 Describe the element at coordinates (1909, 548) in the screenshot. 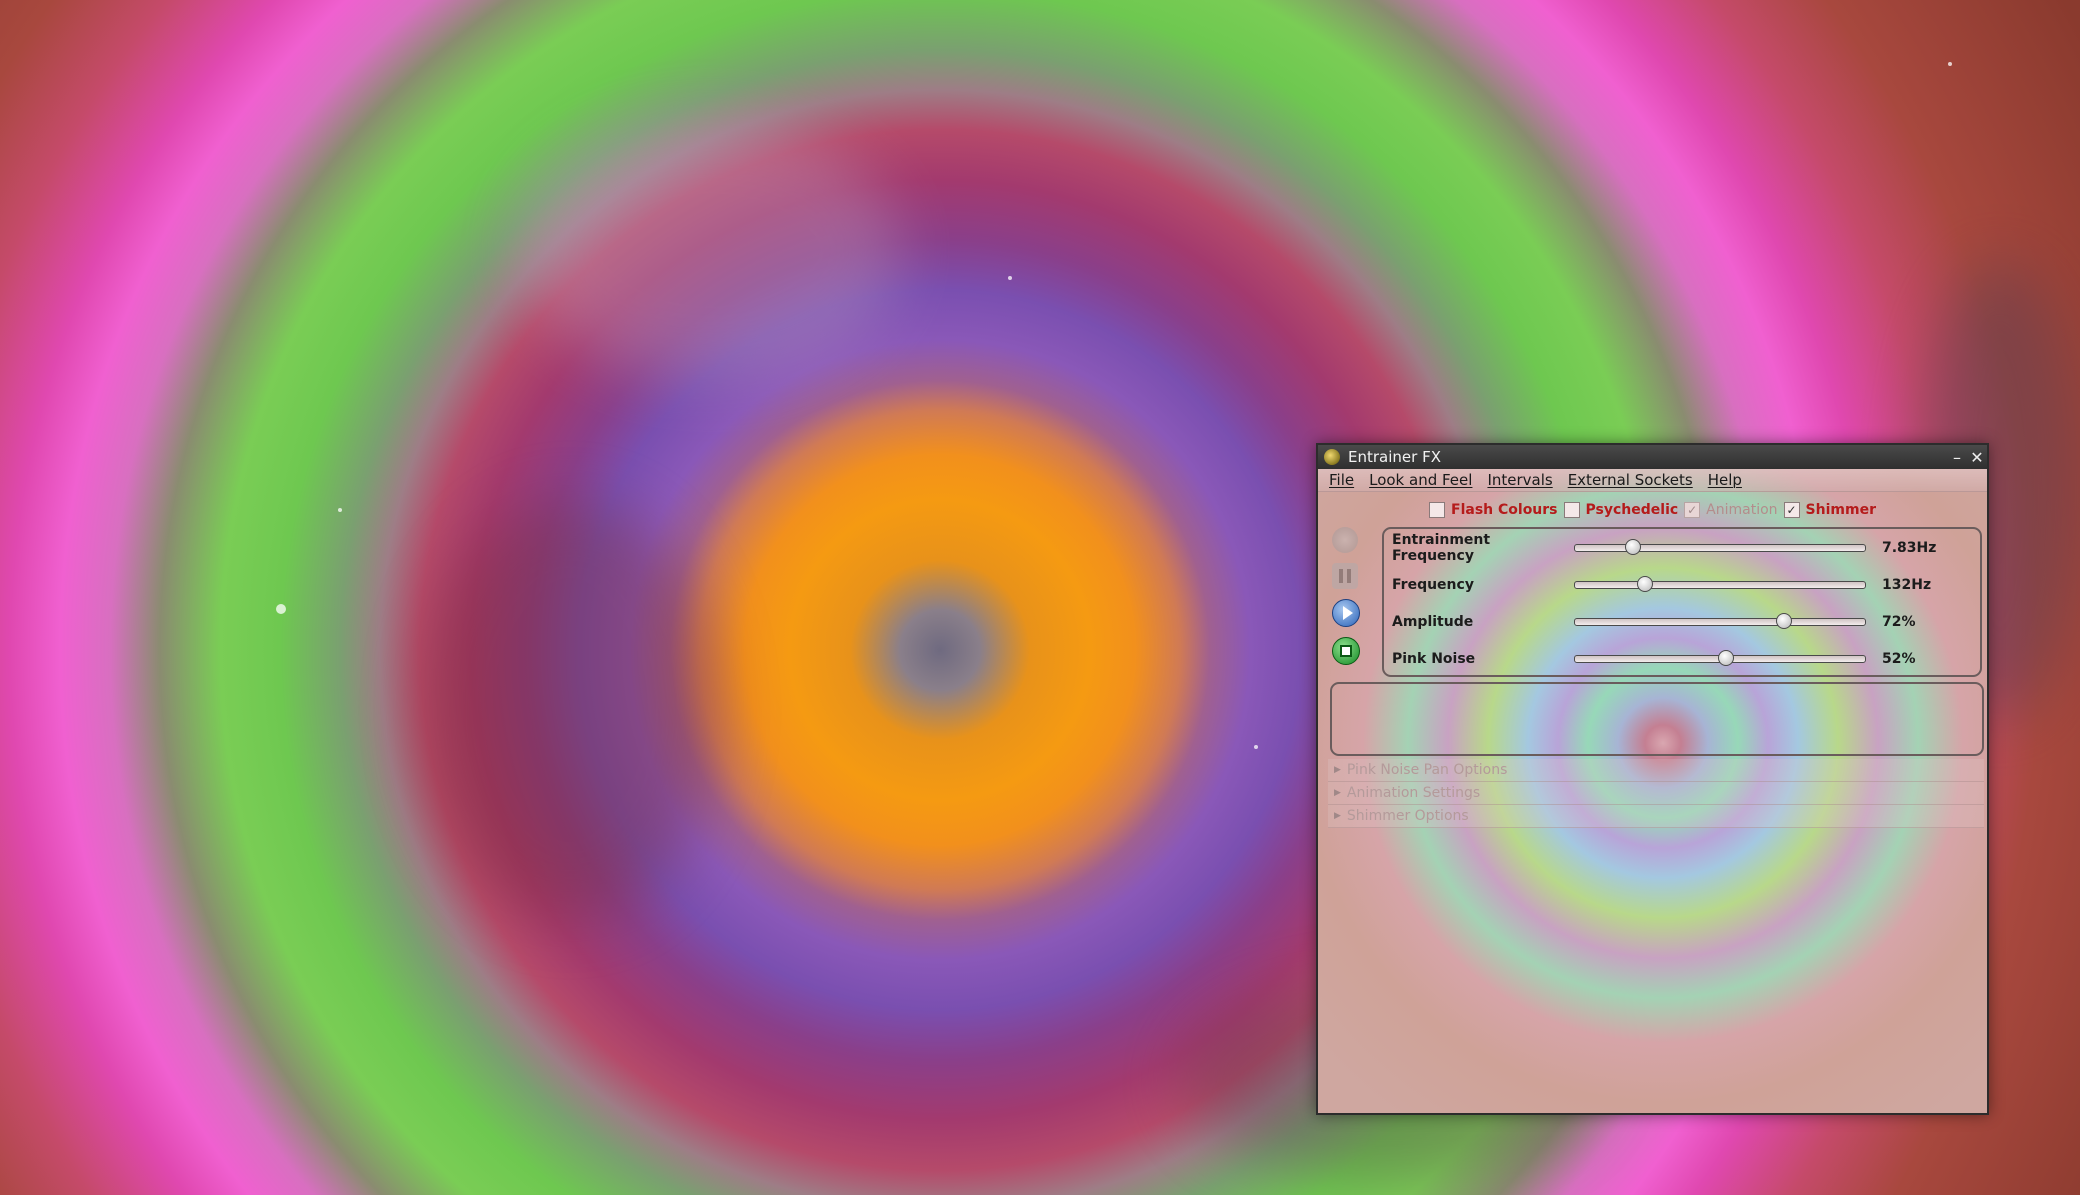

I see `slider-value: 7.83Hz` at that location.